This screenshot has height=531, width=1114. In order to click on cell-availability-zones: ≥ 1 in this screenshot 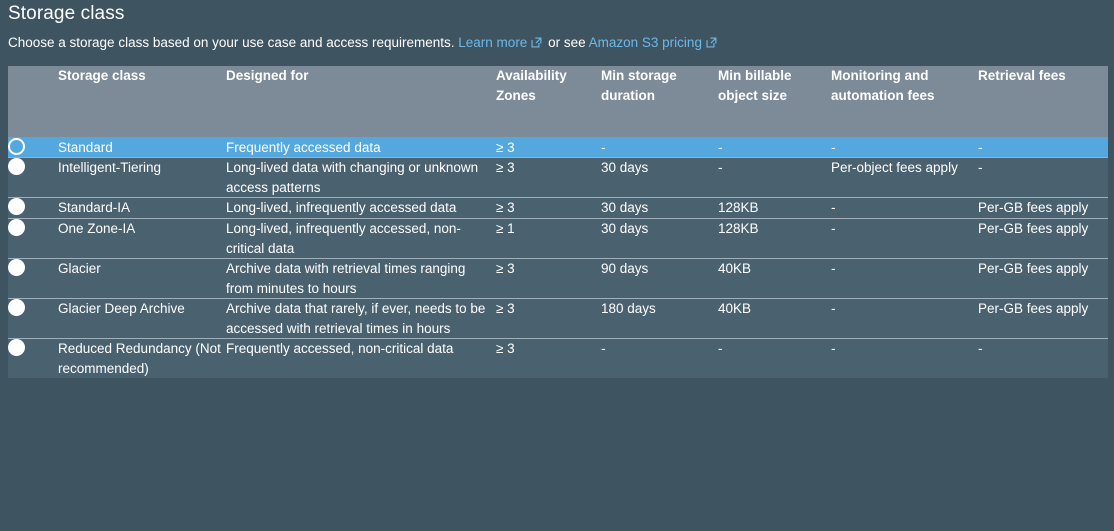, I will do `click(548, 238)`.